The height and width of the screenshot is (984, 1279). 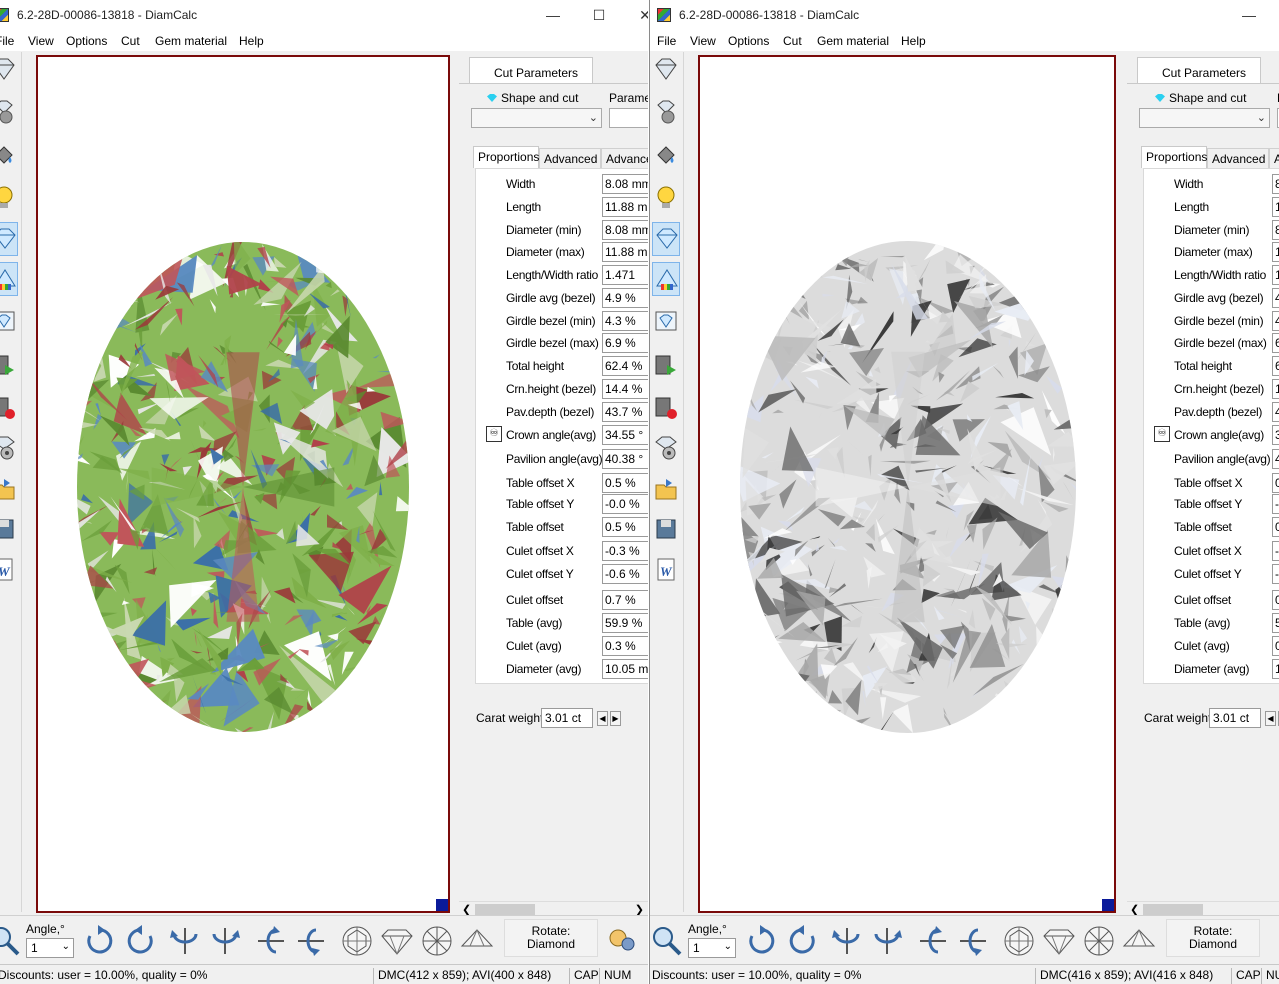 I want to click on users-icon, so click(x=623, y=943).